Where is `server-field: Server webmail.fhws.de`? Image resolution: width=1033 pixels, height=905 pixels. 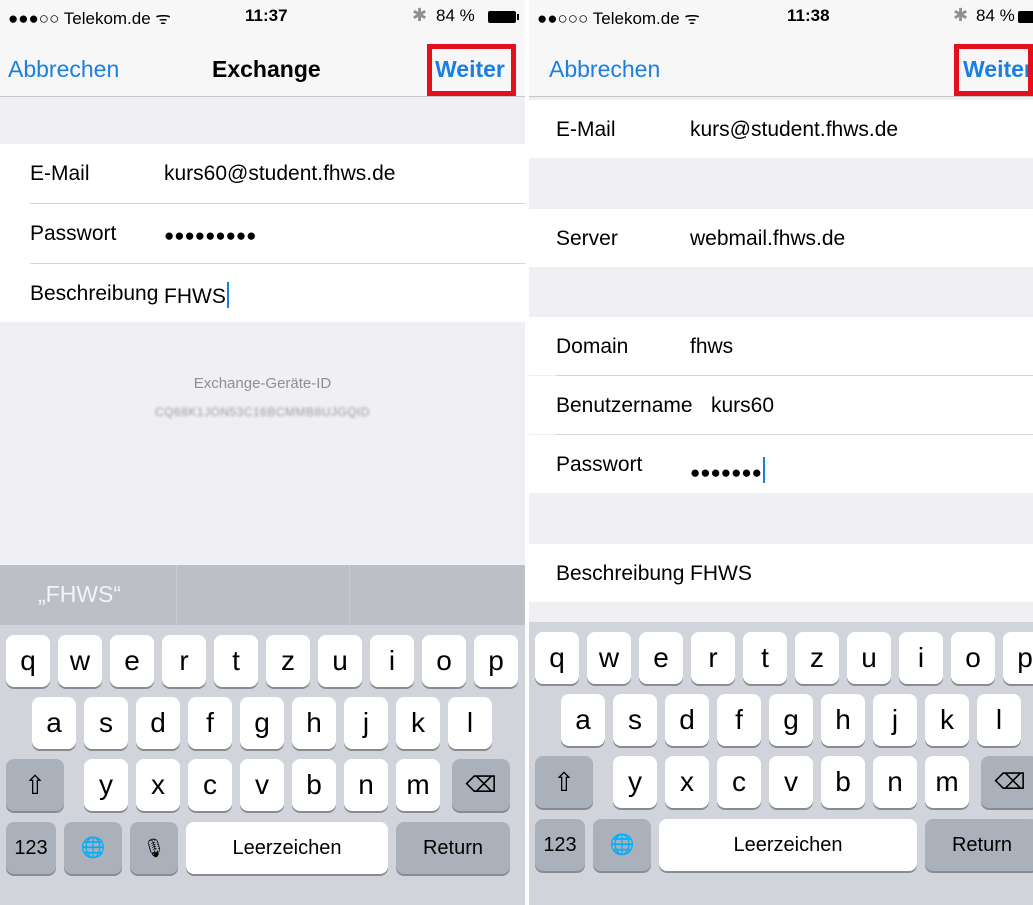 server-field: Server webmail.fhws.de is located at coordinates (781, 238).